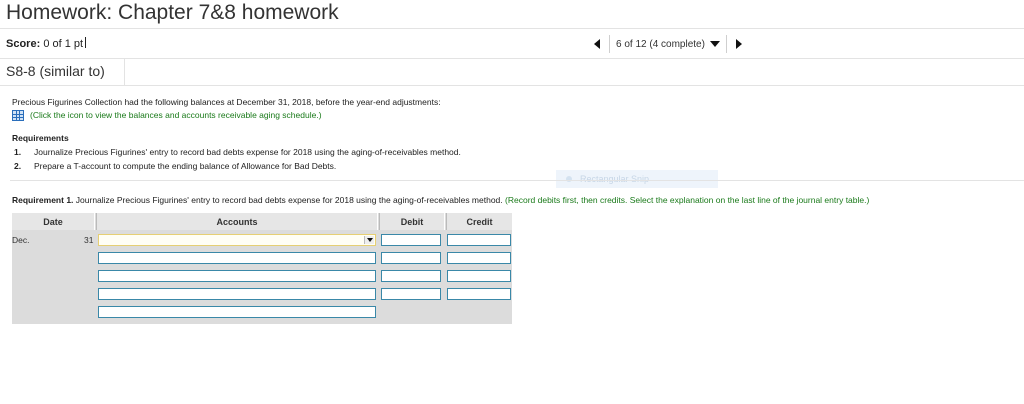 The image size is (1024, 404). Describe the element at coordinates (714, 44) in the screenshot. I see `chevron-down-icon` at that location.